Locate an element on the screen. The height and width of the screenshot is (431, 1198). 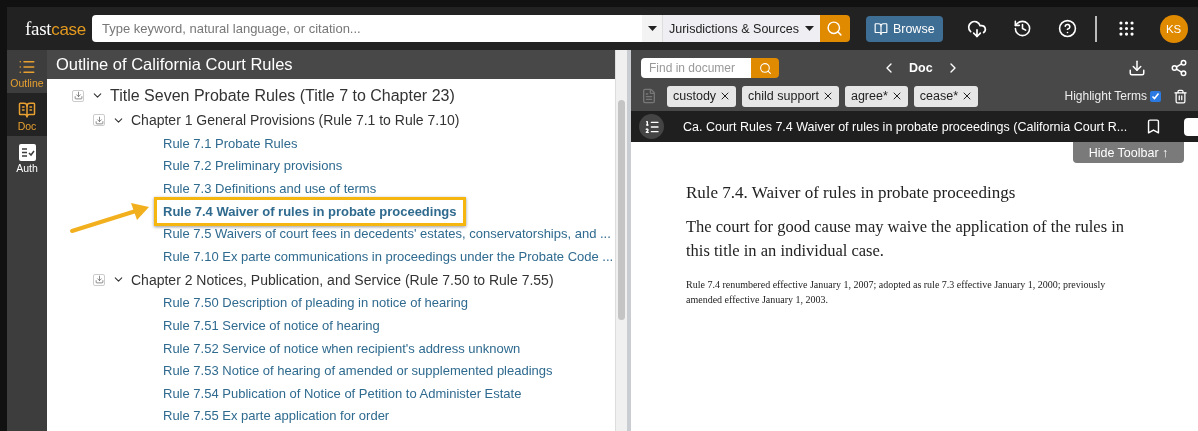
search-term-tag: child support is located at coordinates (790, 96).